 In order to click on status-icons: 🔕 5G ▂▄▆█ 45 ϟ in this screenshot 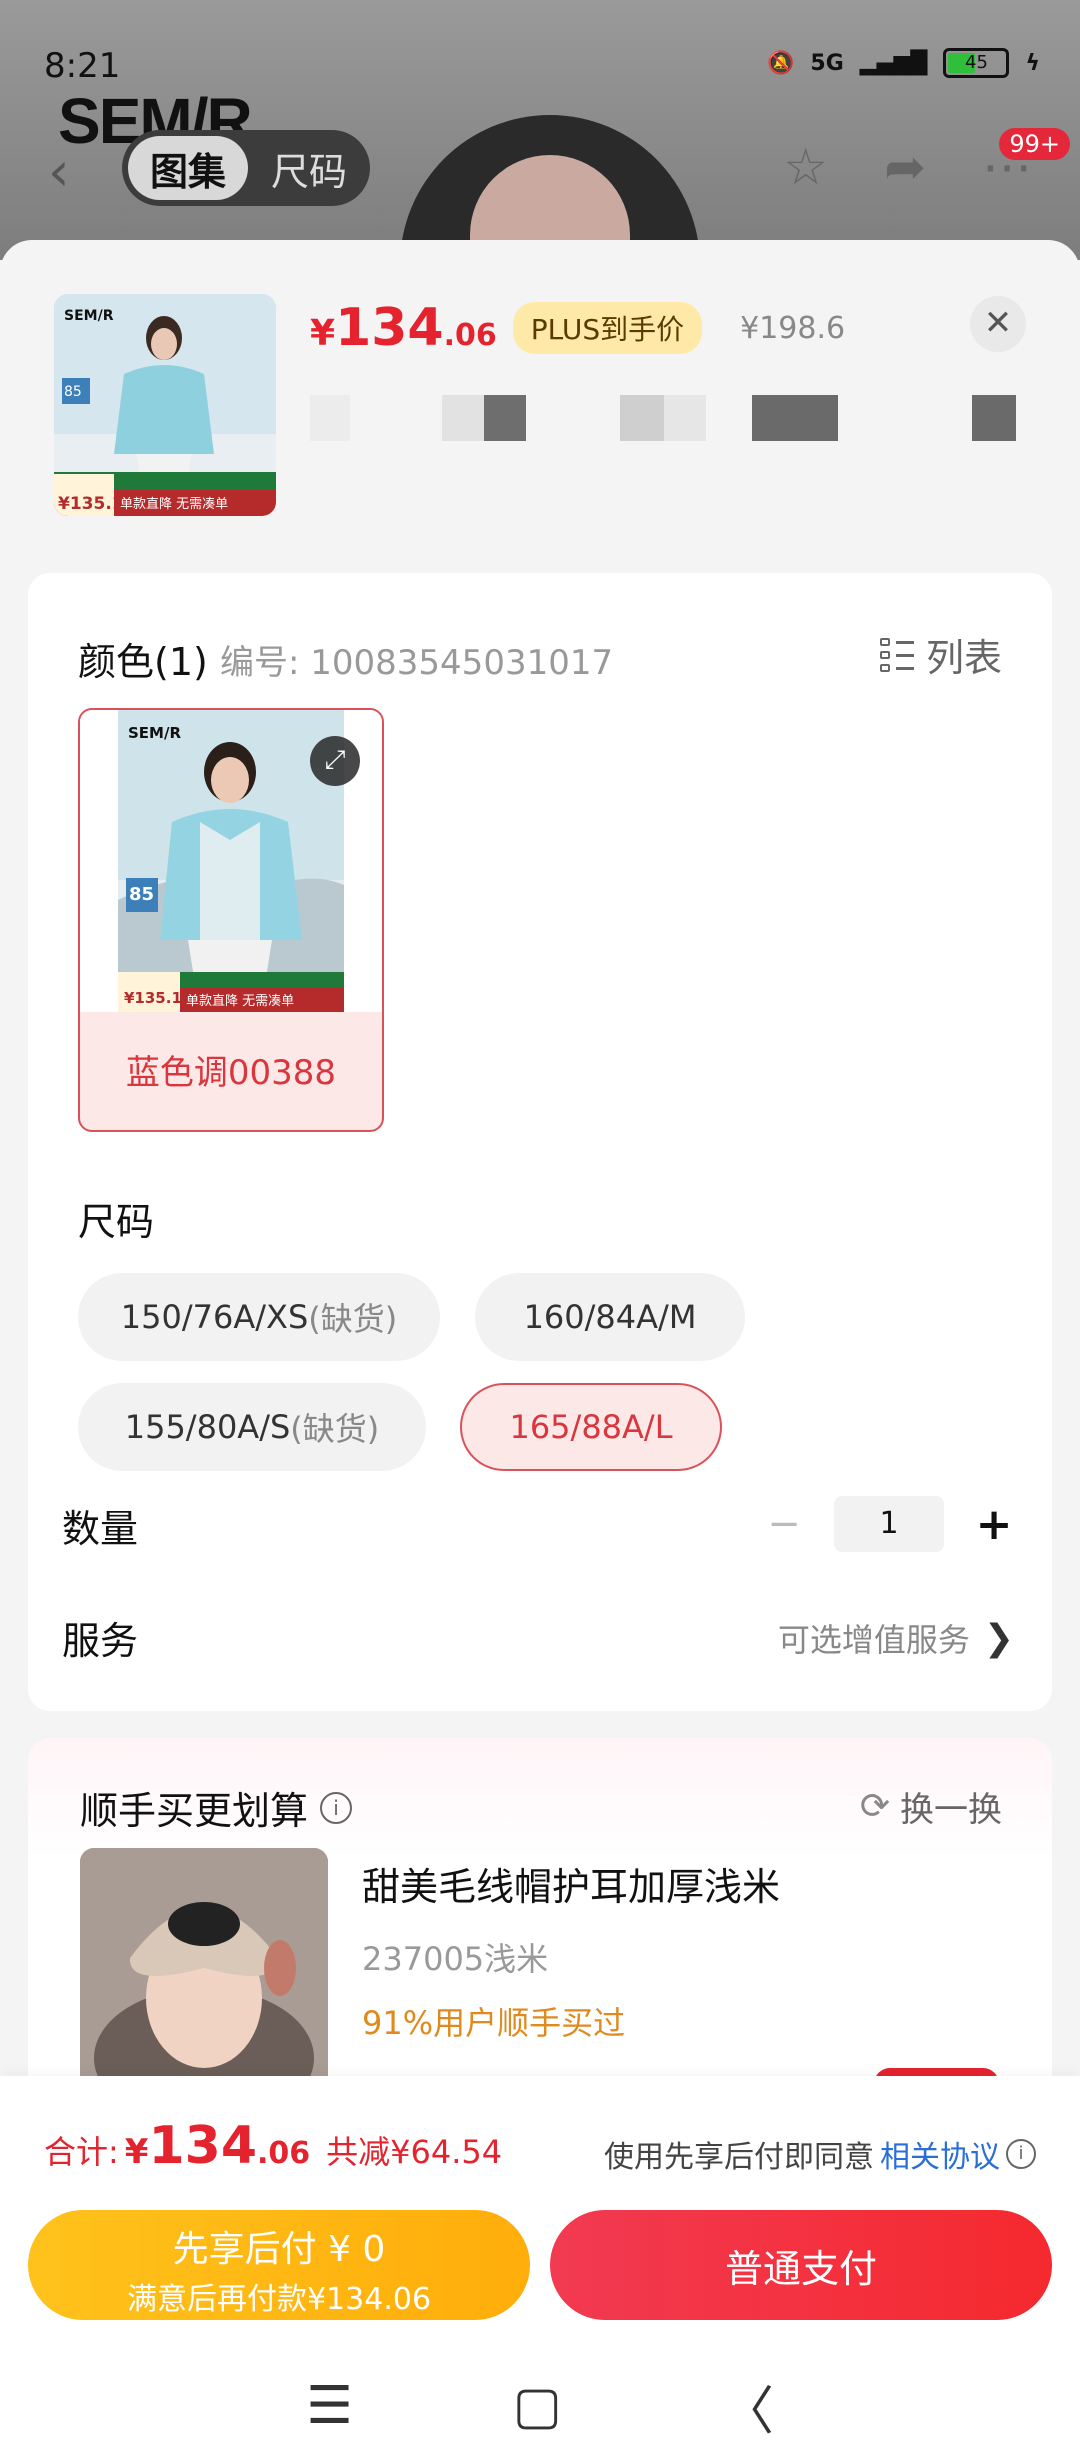, I will do `click(903, 63)`.